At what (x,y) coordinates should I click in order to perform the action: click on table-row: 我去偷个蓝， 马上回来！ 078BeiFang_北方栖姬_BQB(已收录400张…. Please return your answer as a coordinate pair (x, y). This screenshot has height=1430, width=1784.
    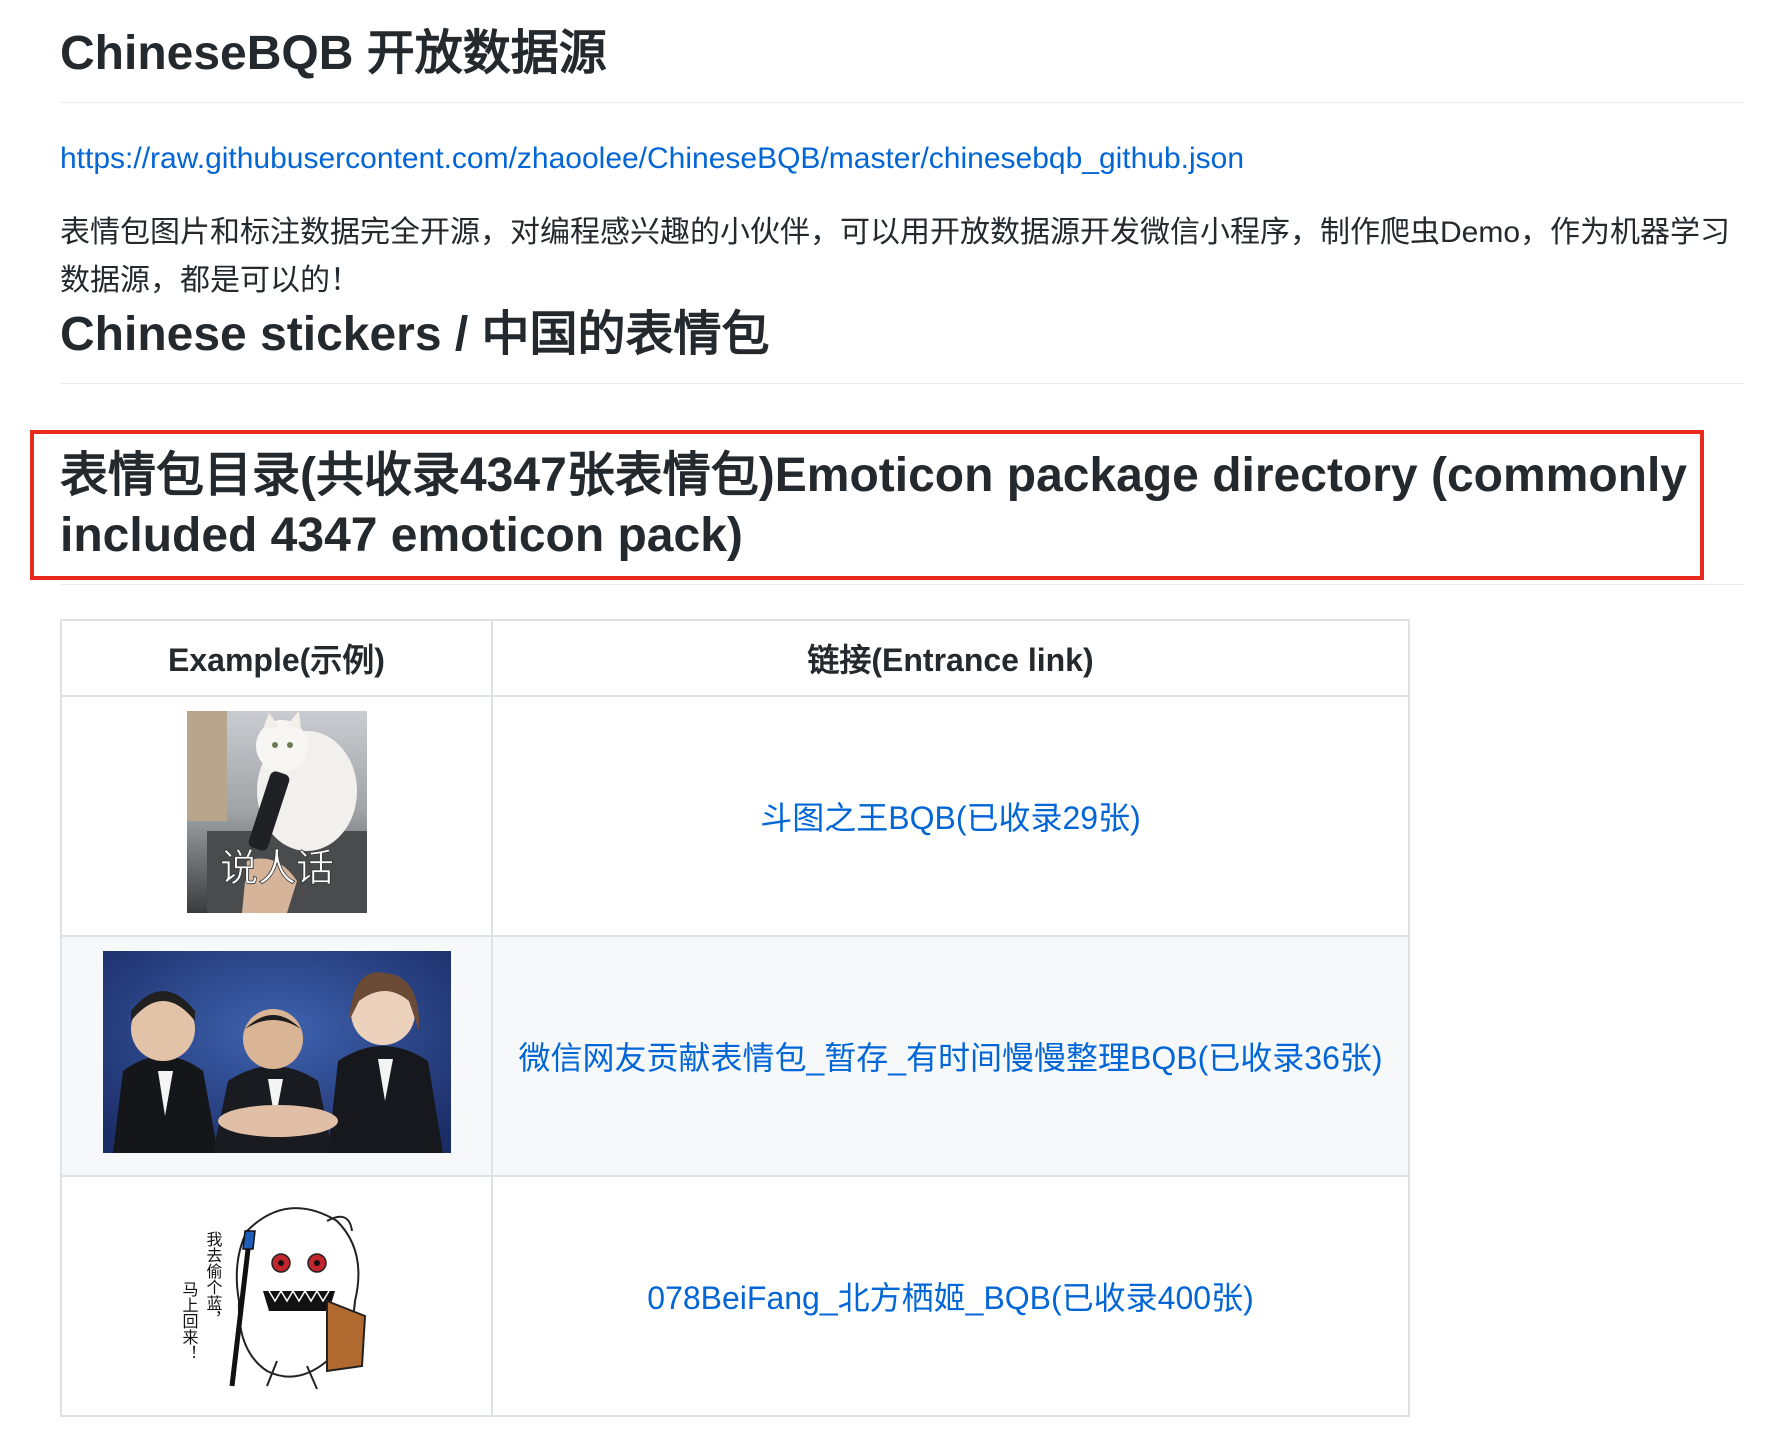
    Looking at the image, I should click on (735, 1296).